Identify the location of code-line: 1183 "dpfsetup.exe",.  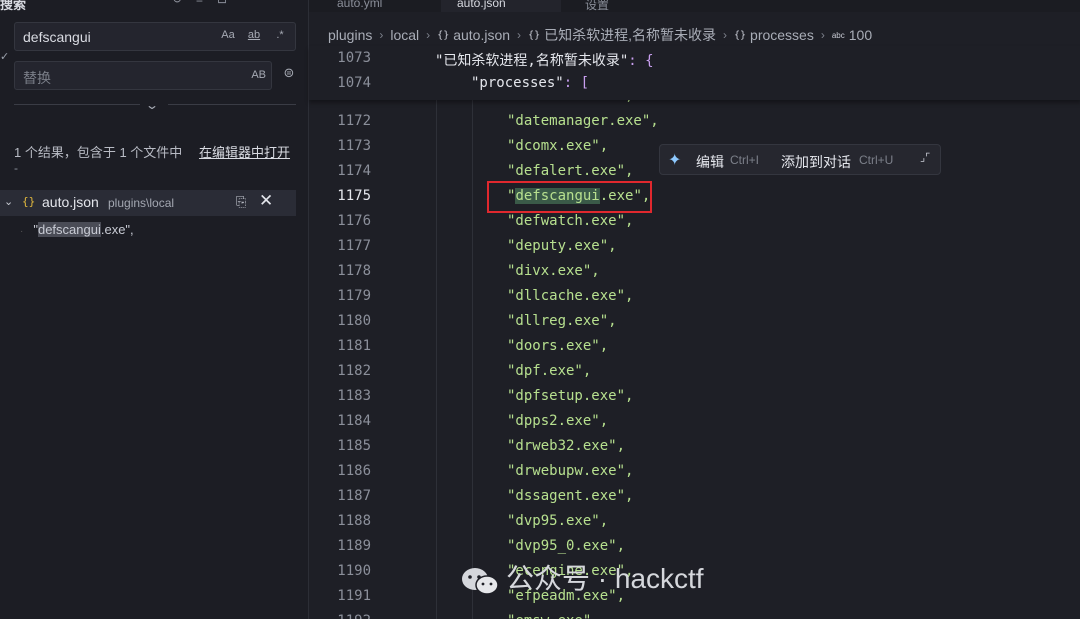
(694, 396).